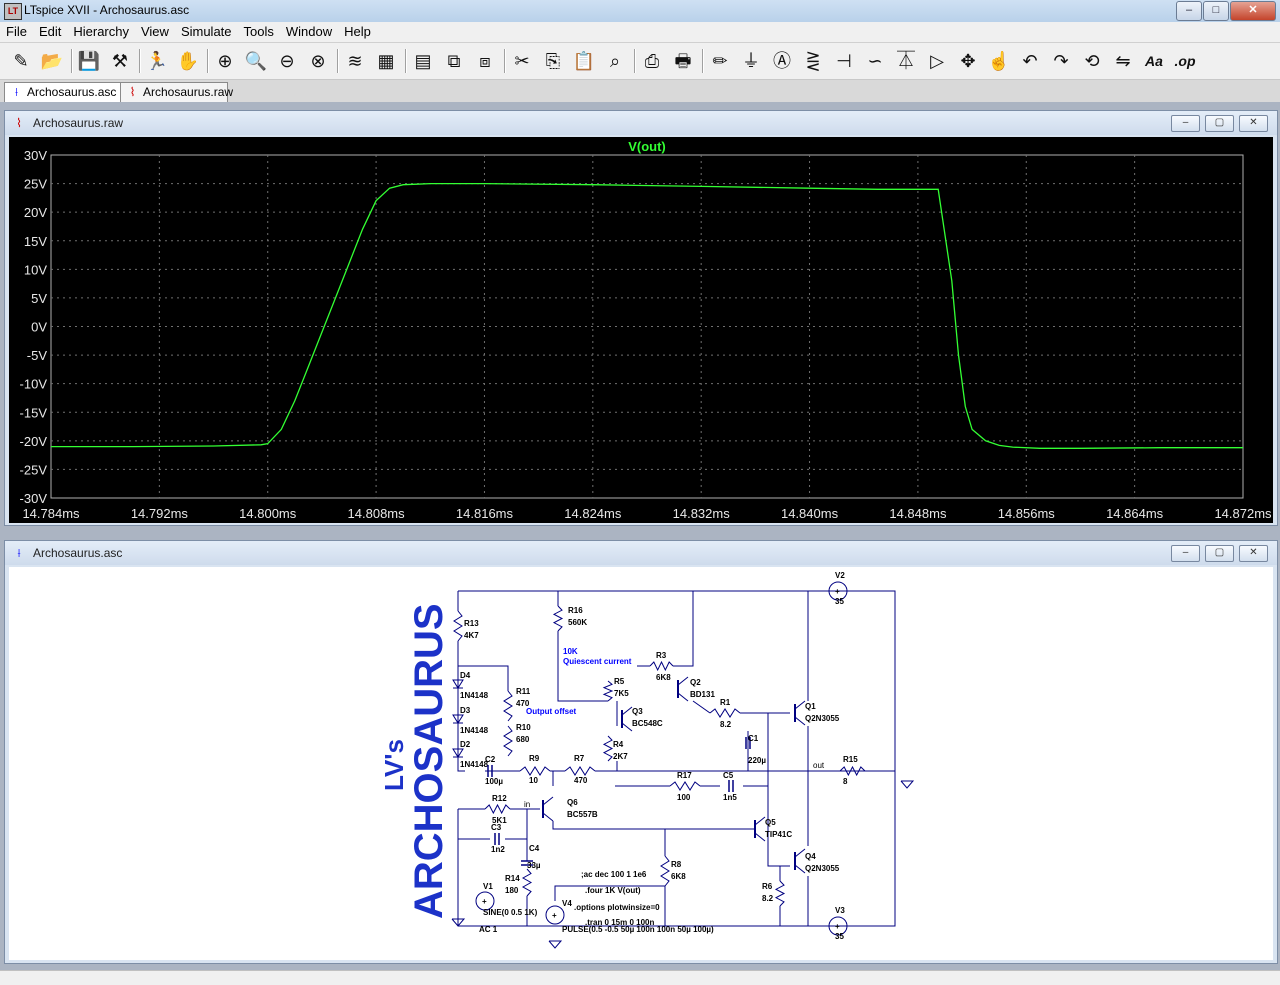 The image size is (1280, 985). I want to click on x-tick-label: 14.784ms, so click(51, 513).